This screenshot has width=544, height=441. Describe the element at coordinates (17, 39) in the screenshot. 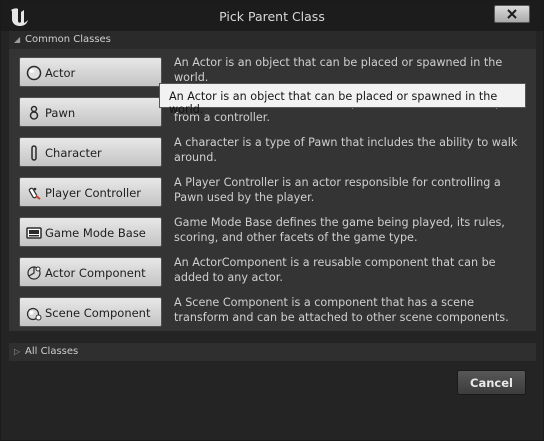

I see `expanded-arrow-icon: ◢` at that location.